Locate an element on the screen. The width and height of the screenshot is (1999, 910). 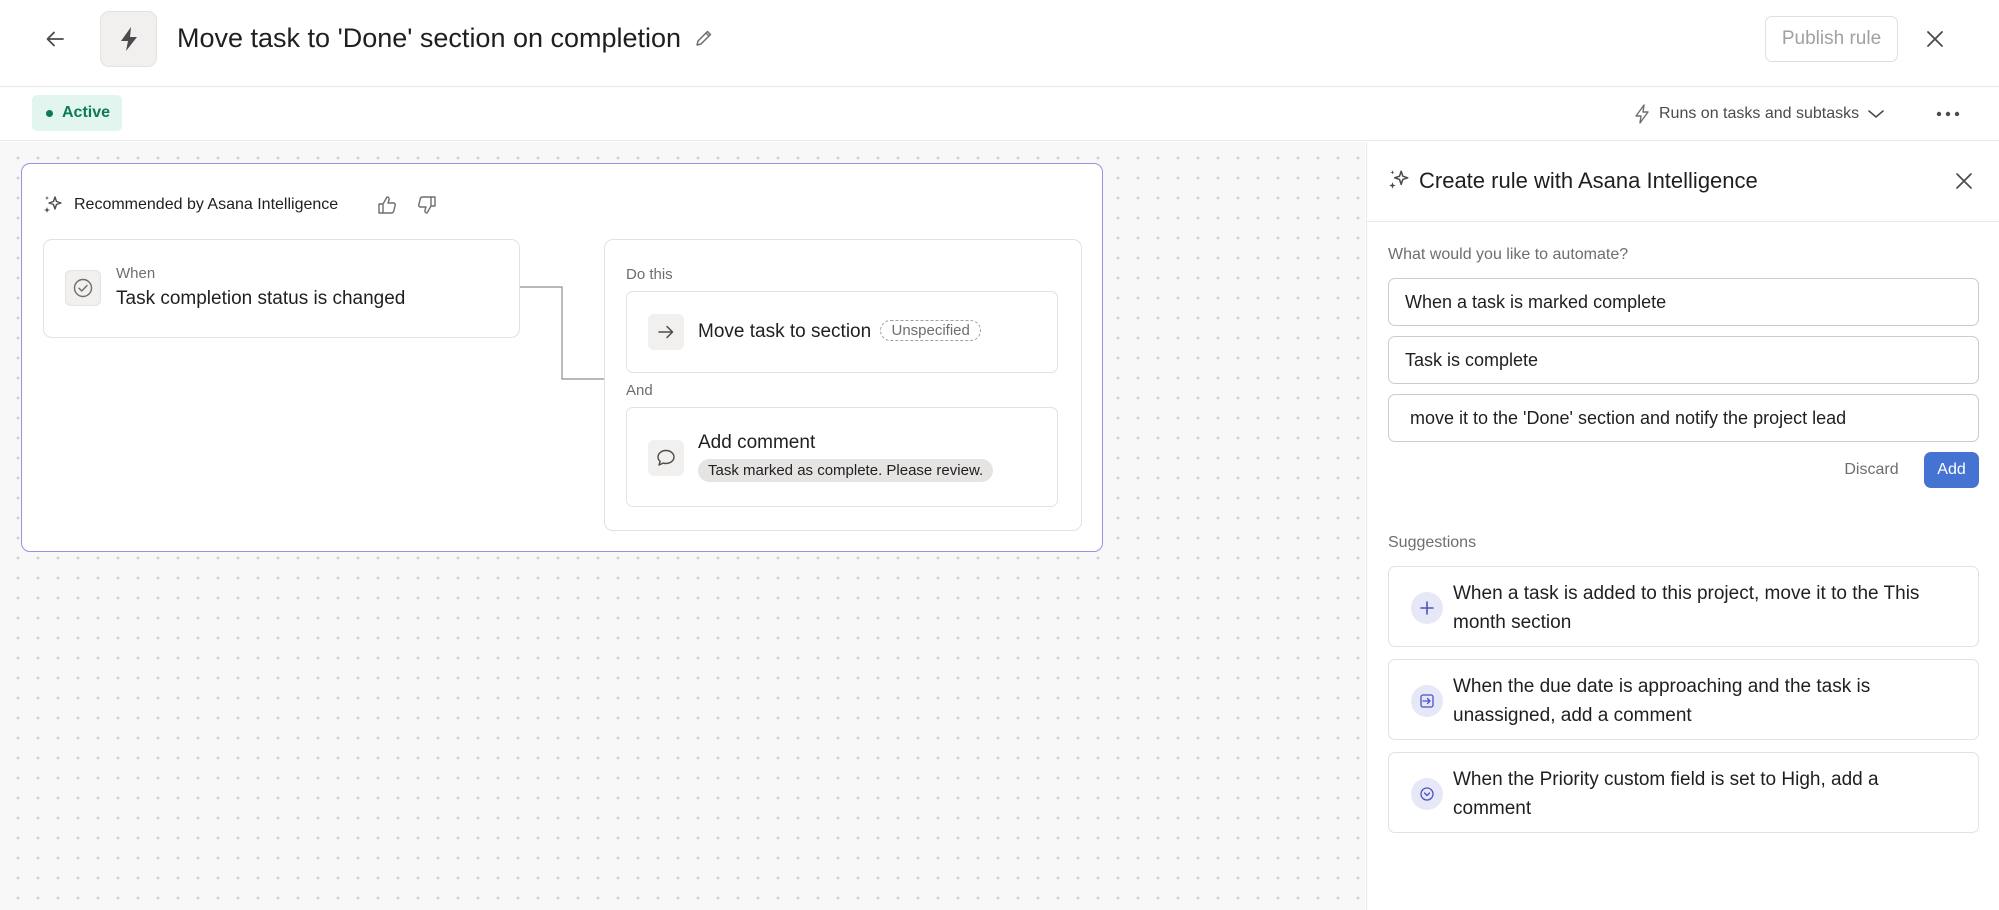
bolt-icon is located at coordinates (128, 39).